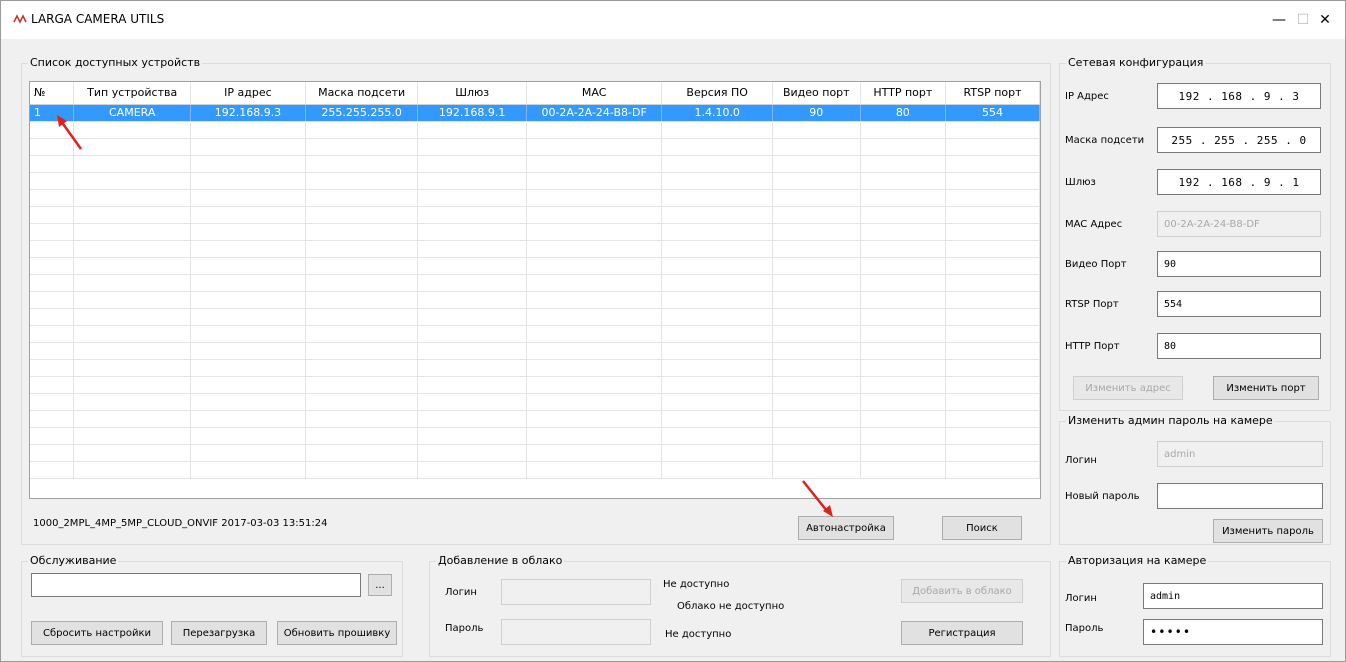 The height and width of the screenshot is (662, 1346). What do you see at coordinates (1239, 140) in the screenshot?
I see `subnet-mask-input: 255 . 255 . 255 . 0` at bounding box center [1239, 140].